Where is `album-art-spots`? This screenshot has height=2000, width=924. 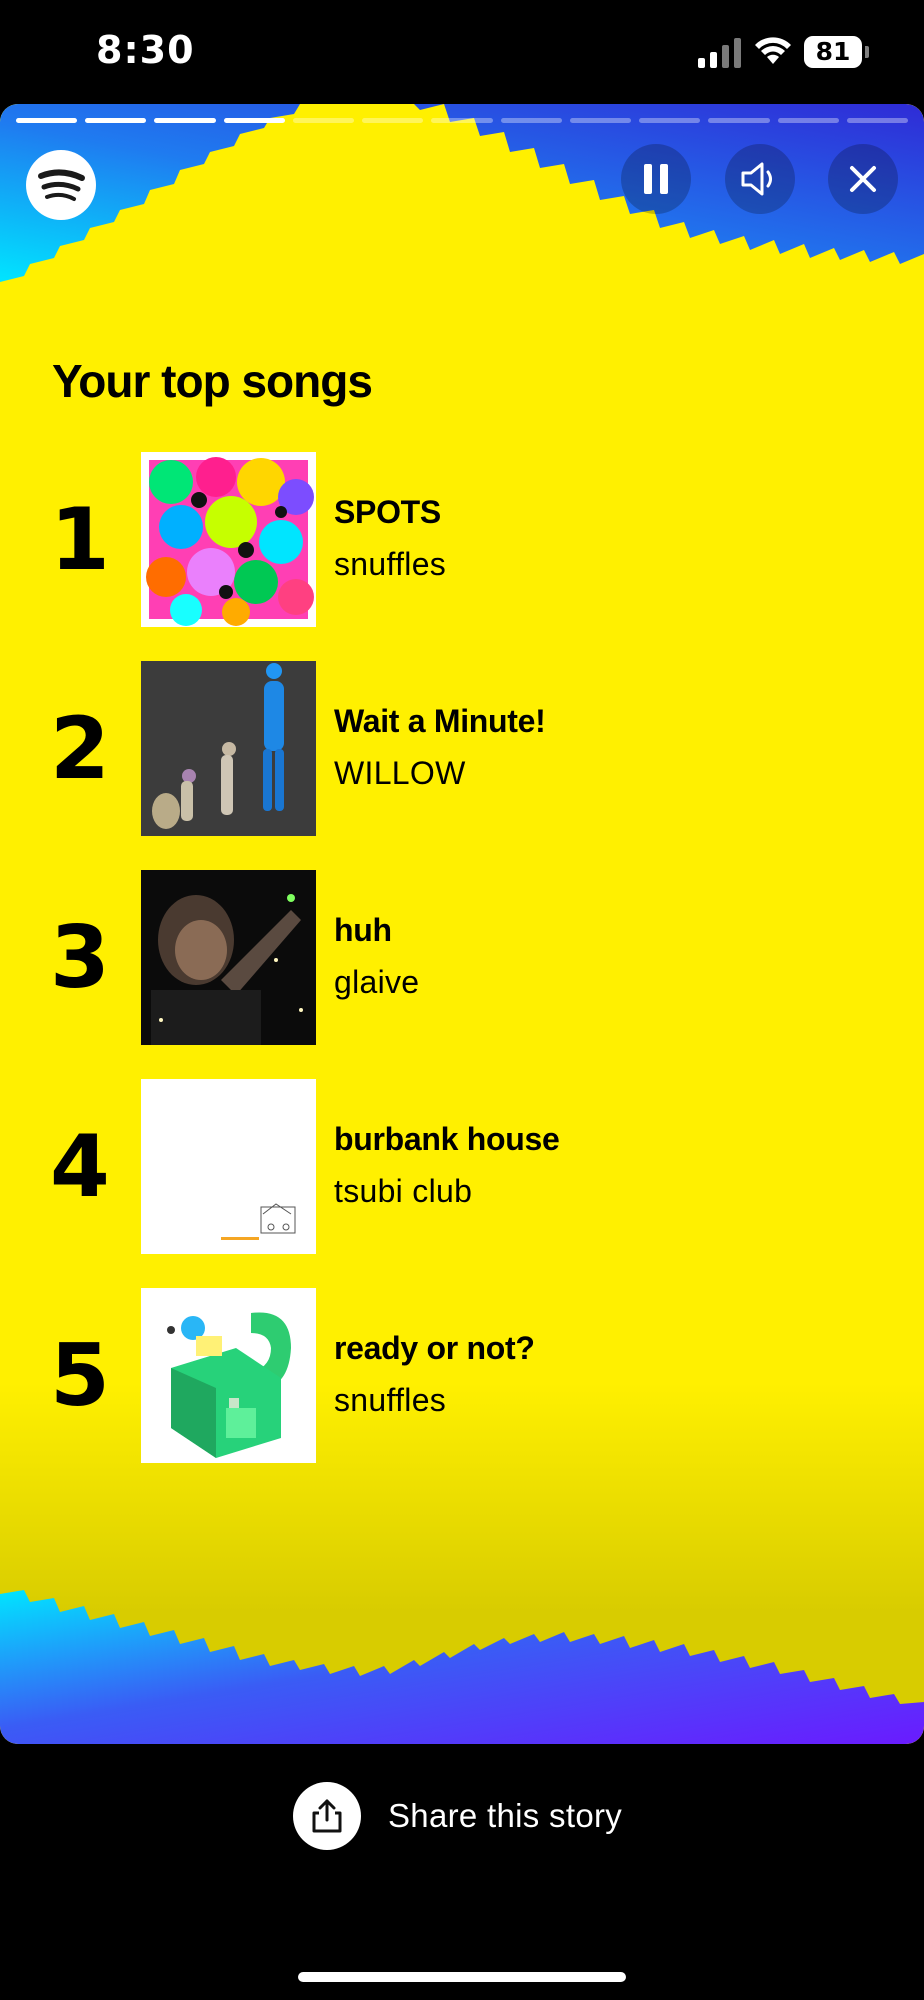 album-art-spots is located at coordinates (228, 539).